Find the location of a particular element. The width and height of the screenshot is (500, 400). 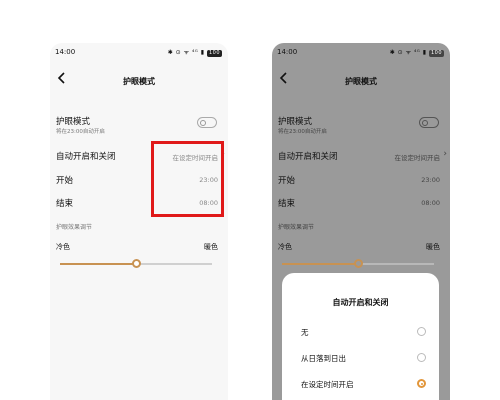

radio-button-selected is located at coordinates (421, 383).